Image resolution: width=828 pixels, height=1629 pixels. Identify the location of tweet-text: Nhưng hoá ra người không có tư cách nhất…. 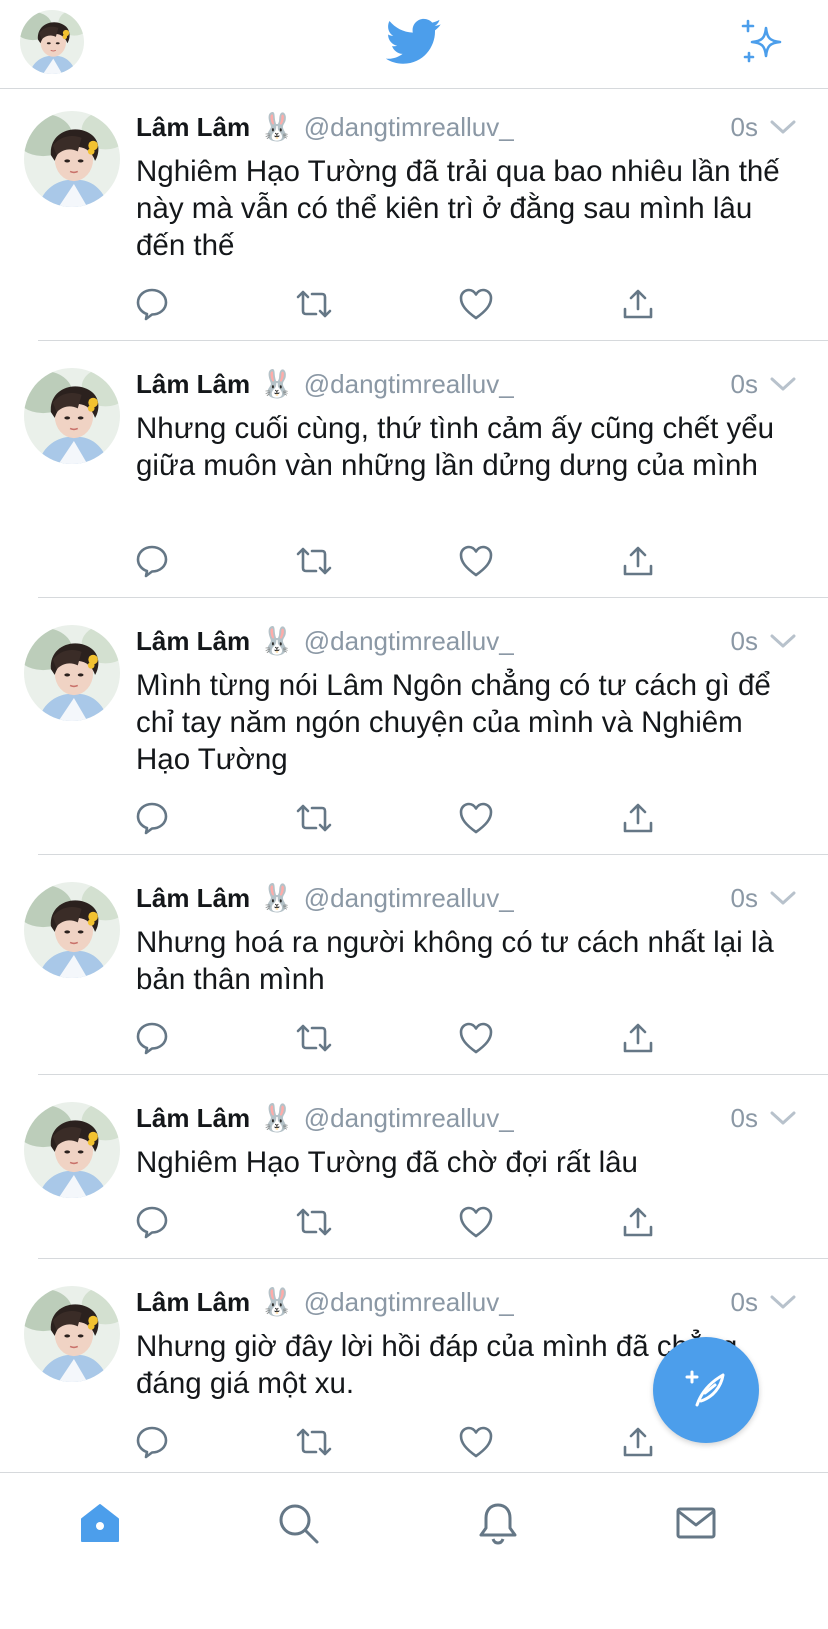
(455, 961).